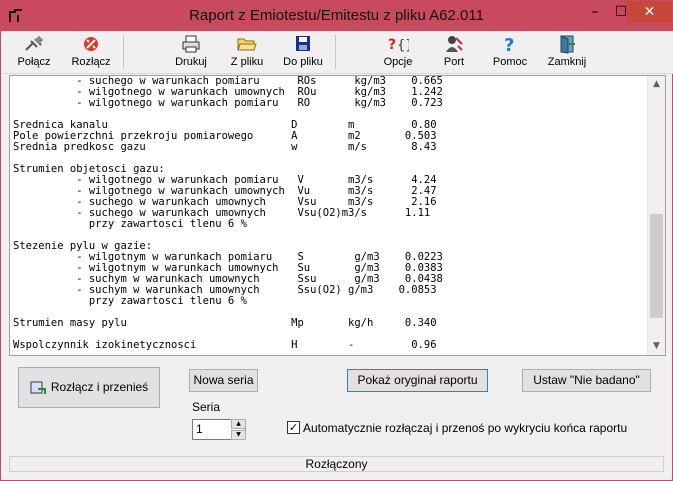  Describe the element at coordinates (91, 62) in the screenshot. I see `disconnect-label: Rozłącz` at that location.